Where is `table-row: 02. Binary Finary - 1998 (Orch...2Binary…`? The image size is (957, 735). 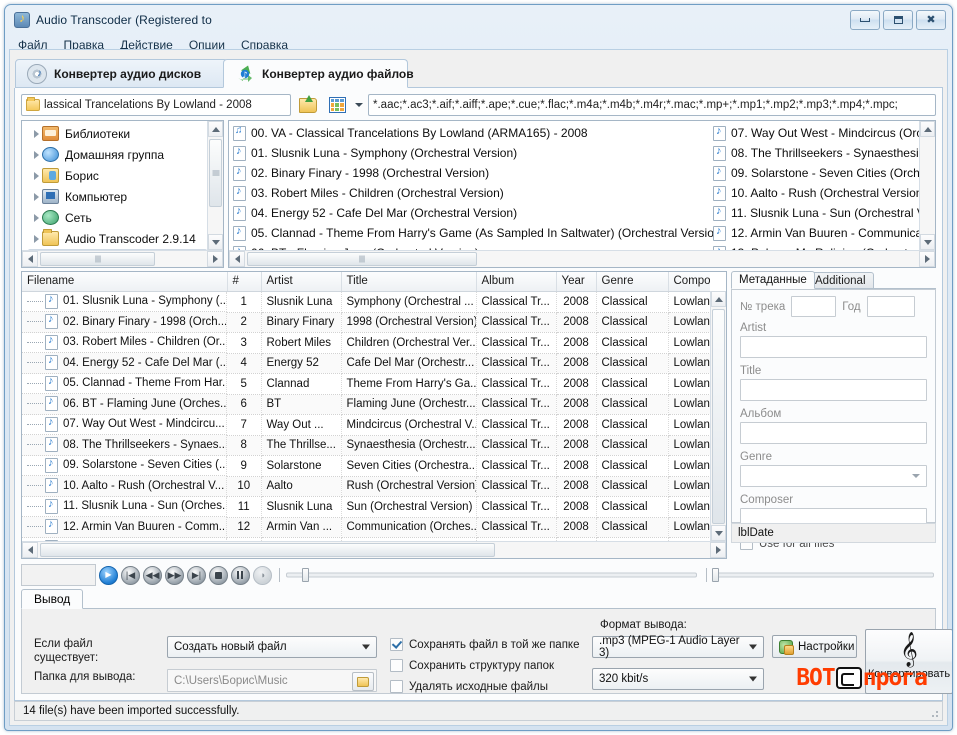 table-row: 02. Binary Finary - 1998 (Orch...2Binary… is located at coordinates (366, 322).